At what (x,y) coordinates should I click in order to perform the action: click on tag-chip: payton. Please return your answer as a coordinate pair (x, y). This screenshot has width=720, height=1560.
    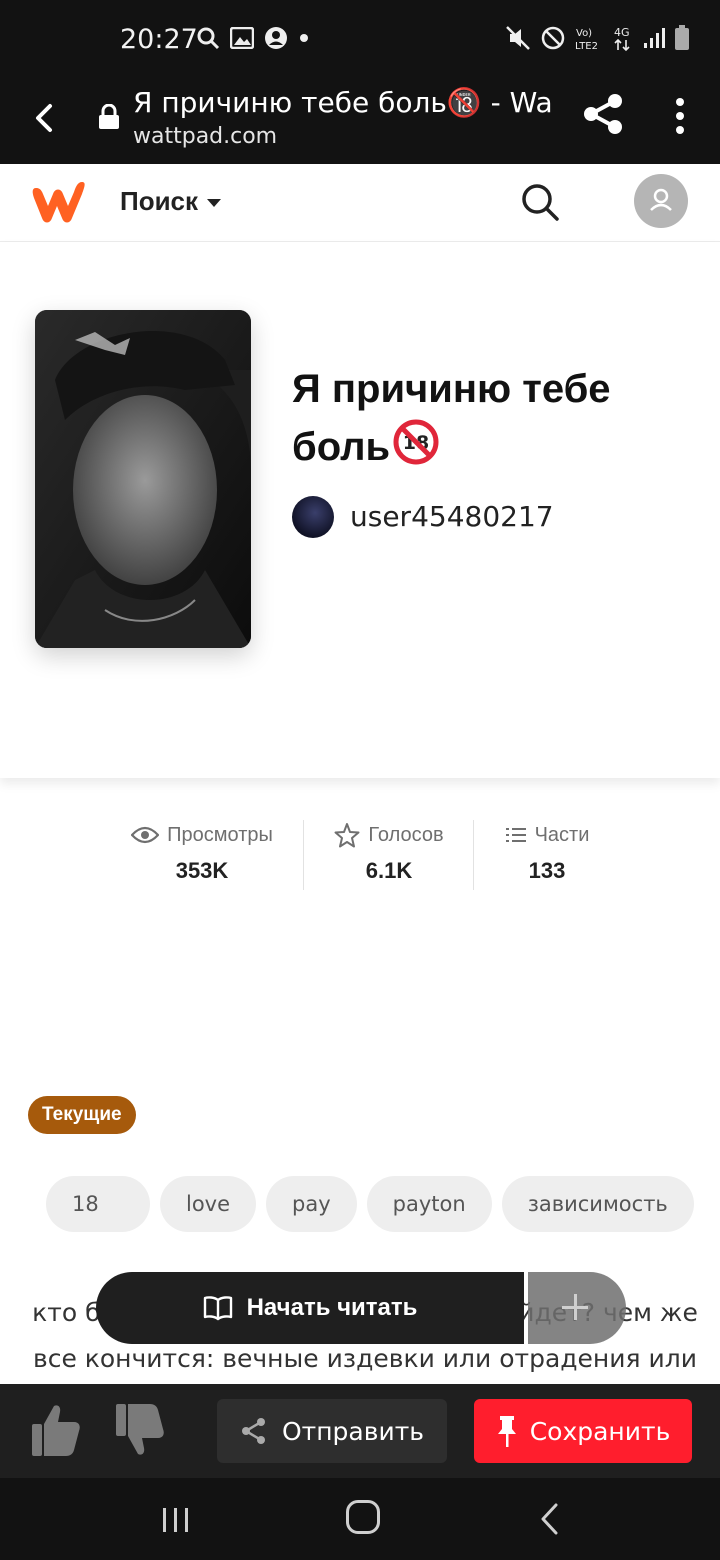
    Looking at the image, I should click on (429, 1204).